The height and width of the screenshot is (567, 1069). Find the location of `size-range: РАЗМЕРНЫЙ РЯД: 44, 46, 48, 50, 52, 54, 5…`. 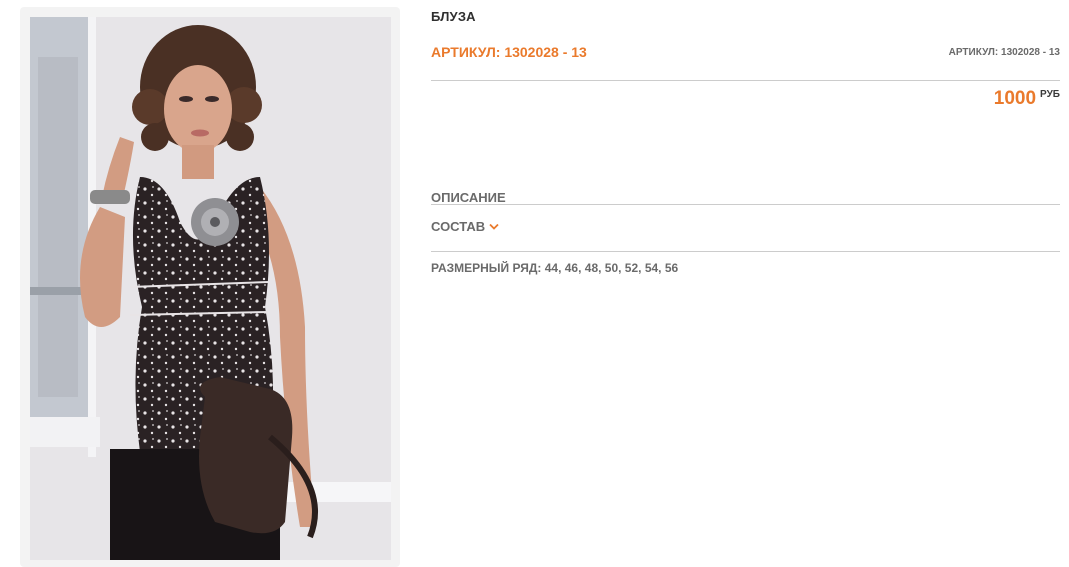

size-range: РАЗМЕРНЫЙ РЯД: 44, 46, 48, 50, 52, 54, 5… is located at coordinates (554, 268).